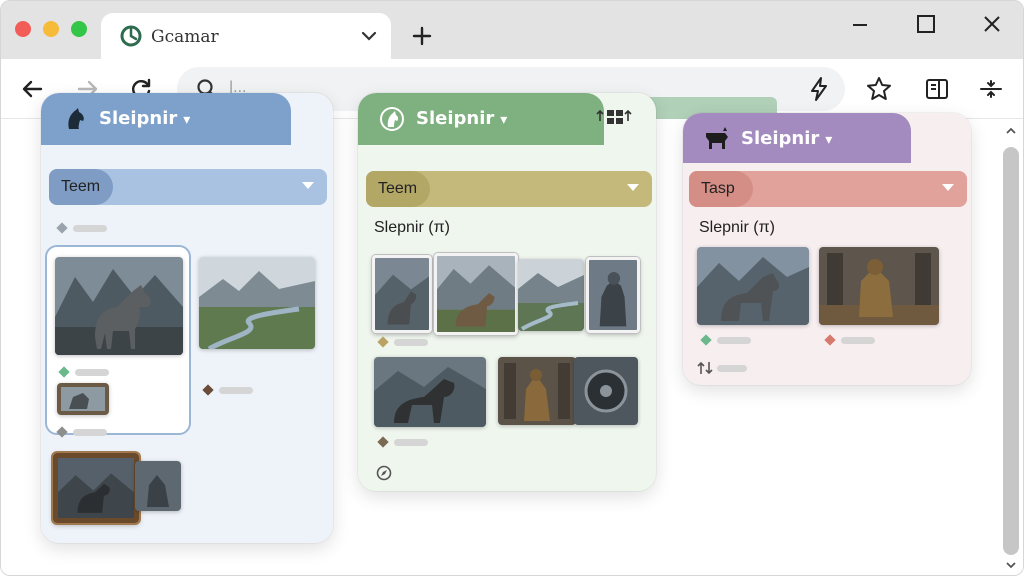 This screenshot has width=1024, height=576. I want to click on home-icon, so click(62, 228).